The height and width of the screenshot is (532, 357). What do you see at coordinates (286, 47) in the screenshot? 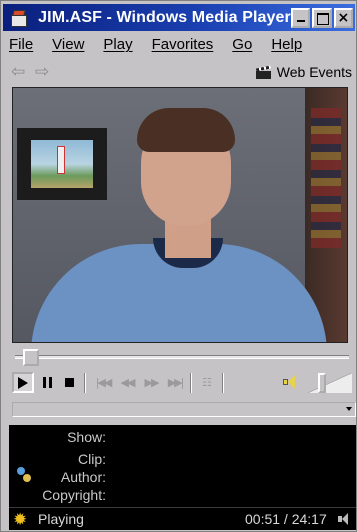
I see `menu-help: Help` at bounding box center [286, 47].